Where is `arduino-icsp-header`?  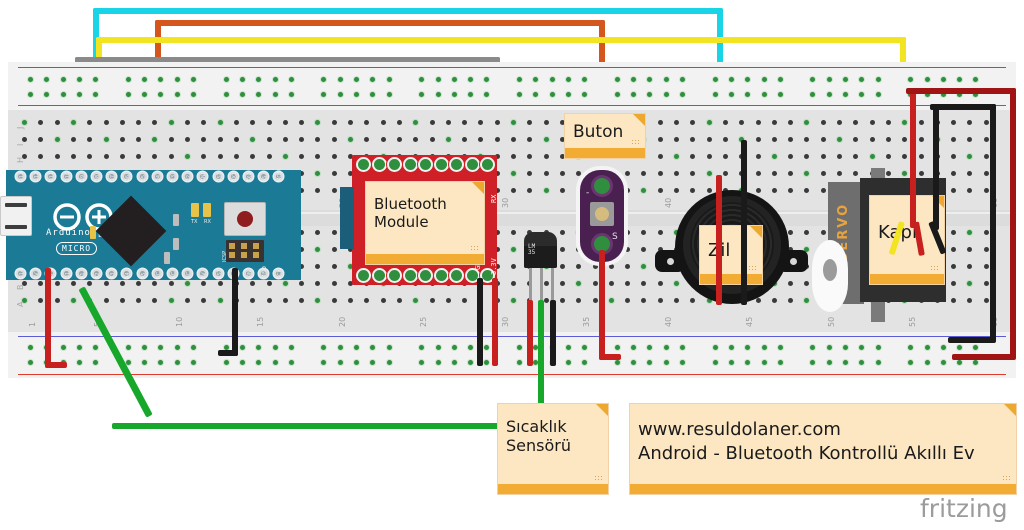 arduino-icsp-header is located at coordinates (245, 251).